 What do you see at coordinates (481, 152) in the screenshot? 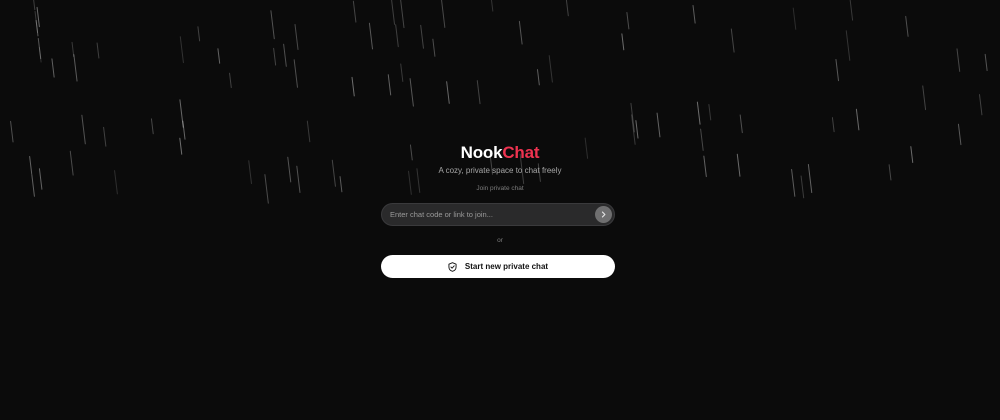
I see `logo-text-nook: Nook` at bounding box center [481, 152].